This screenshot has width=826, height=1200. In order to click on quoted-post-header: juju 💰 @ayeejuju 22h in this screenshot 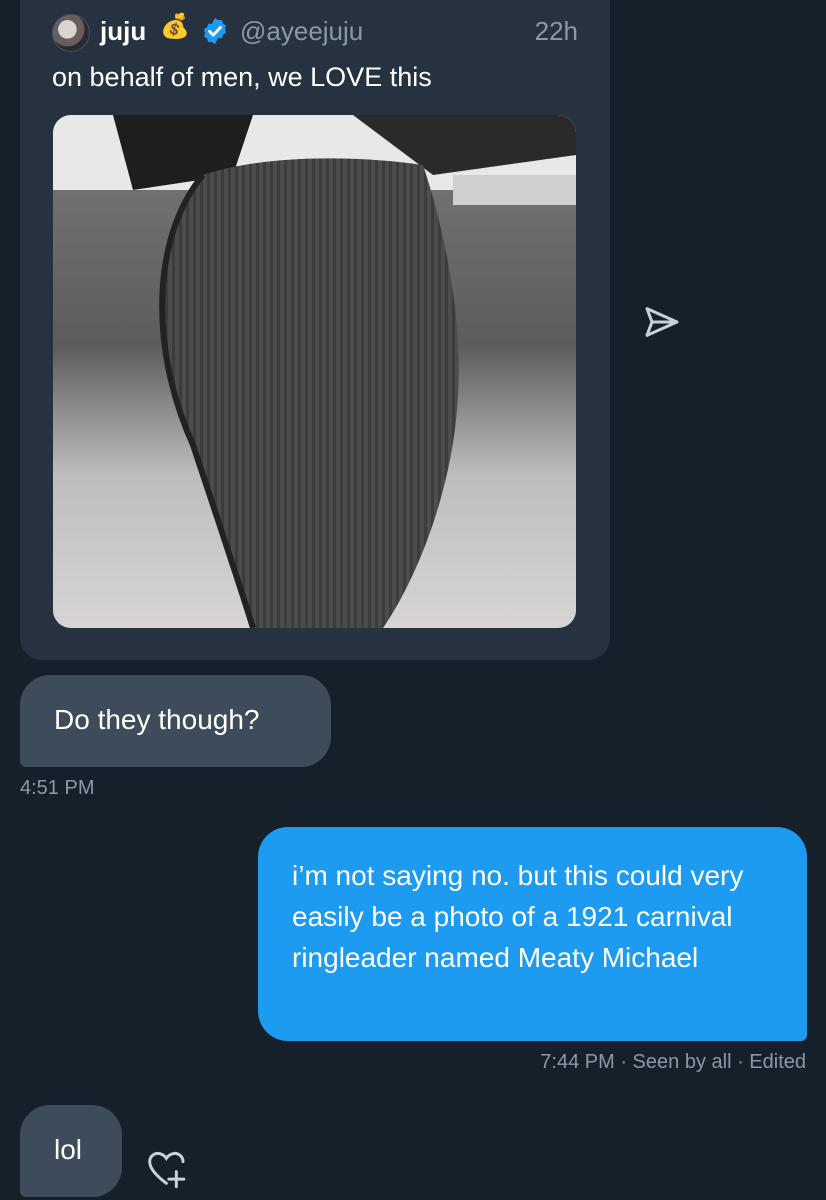, I will do `click(315, 32)`.